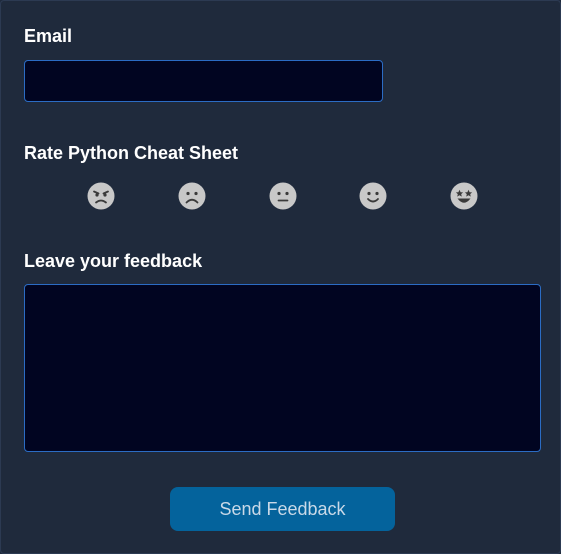 The image size is (561, 554). I want to click on neutral-face-icon, so click(283, 196).